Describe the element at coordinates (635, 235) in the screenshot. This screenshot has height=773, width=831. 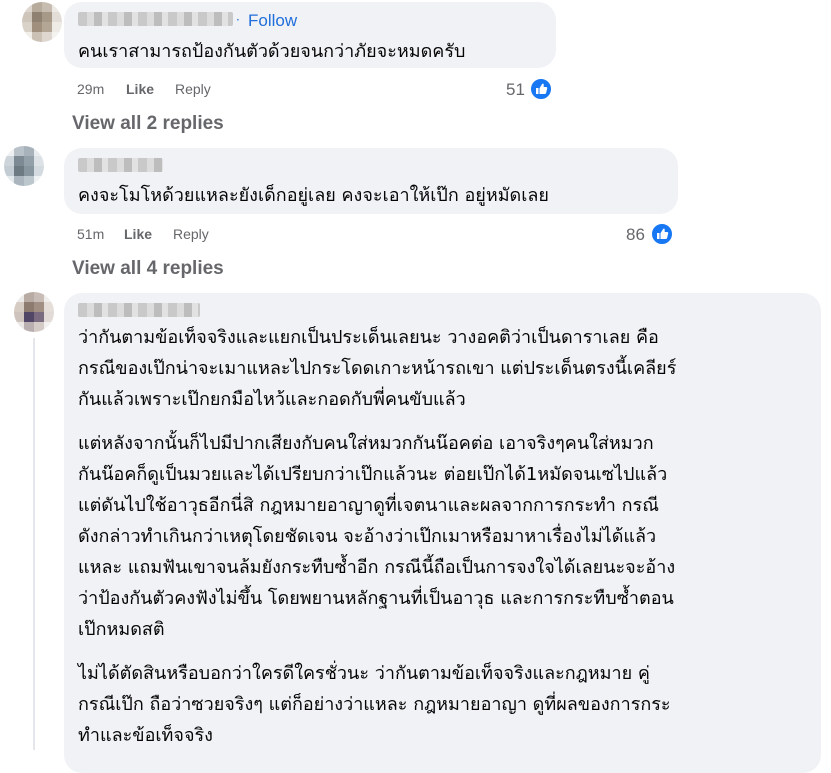
I see `reaction-count: 86` at that location.